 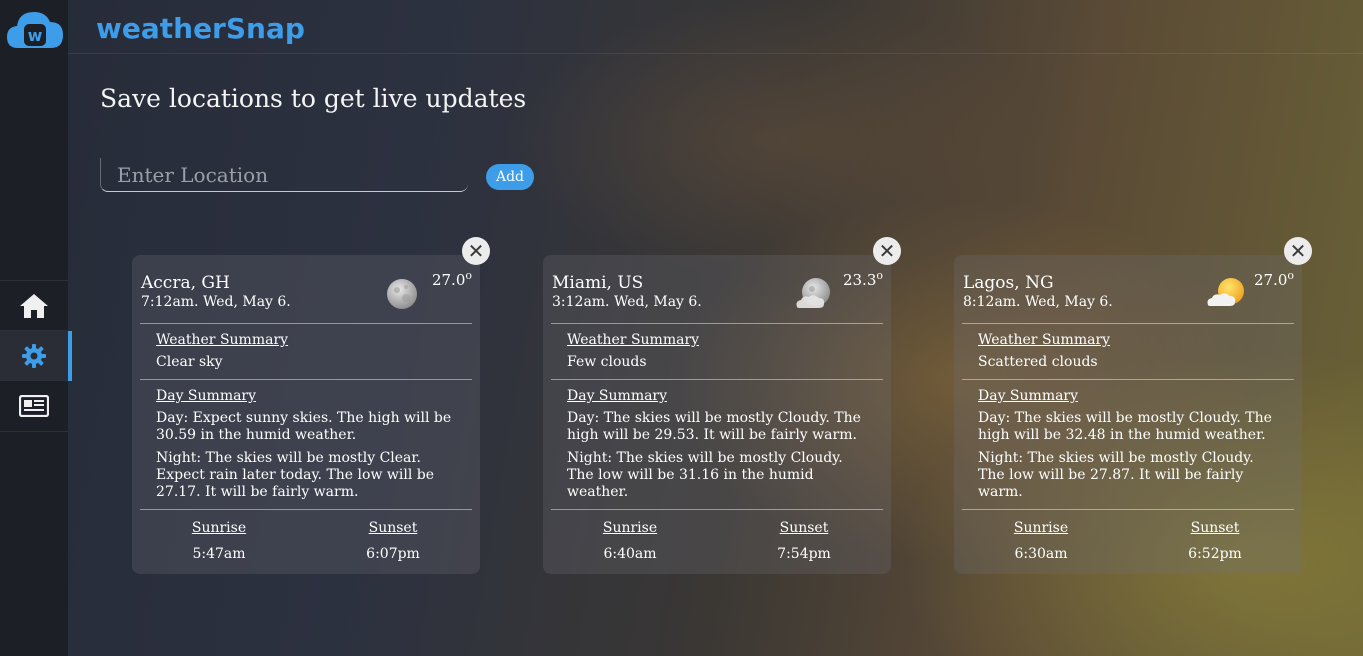 I want to click on cloudy-night-moon-icon, so click(x=813, y=293).